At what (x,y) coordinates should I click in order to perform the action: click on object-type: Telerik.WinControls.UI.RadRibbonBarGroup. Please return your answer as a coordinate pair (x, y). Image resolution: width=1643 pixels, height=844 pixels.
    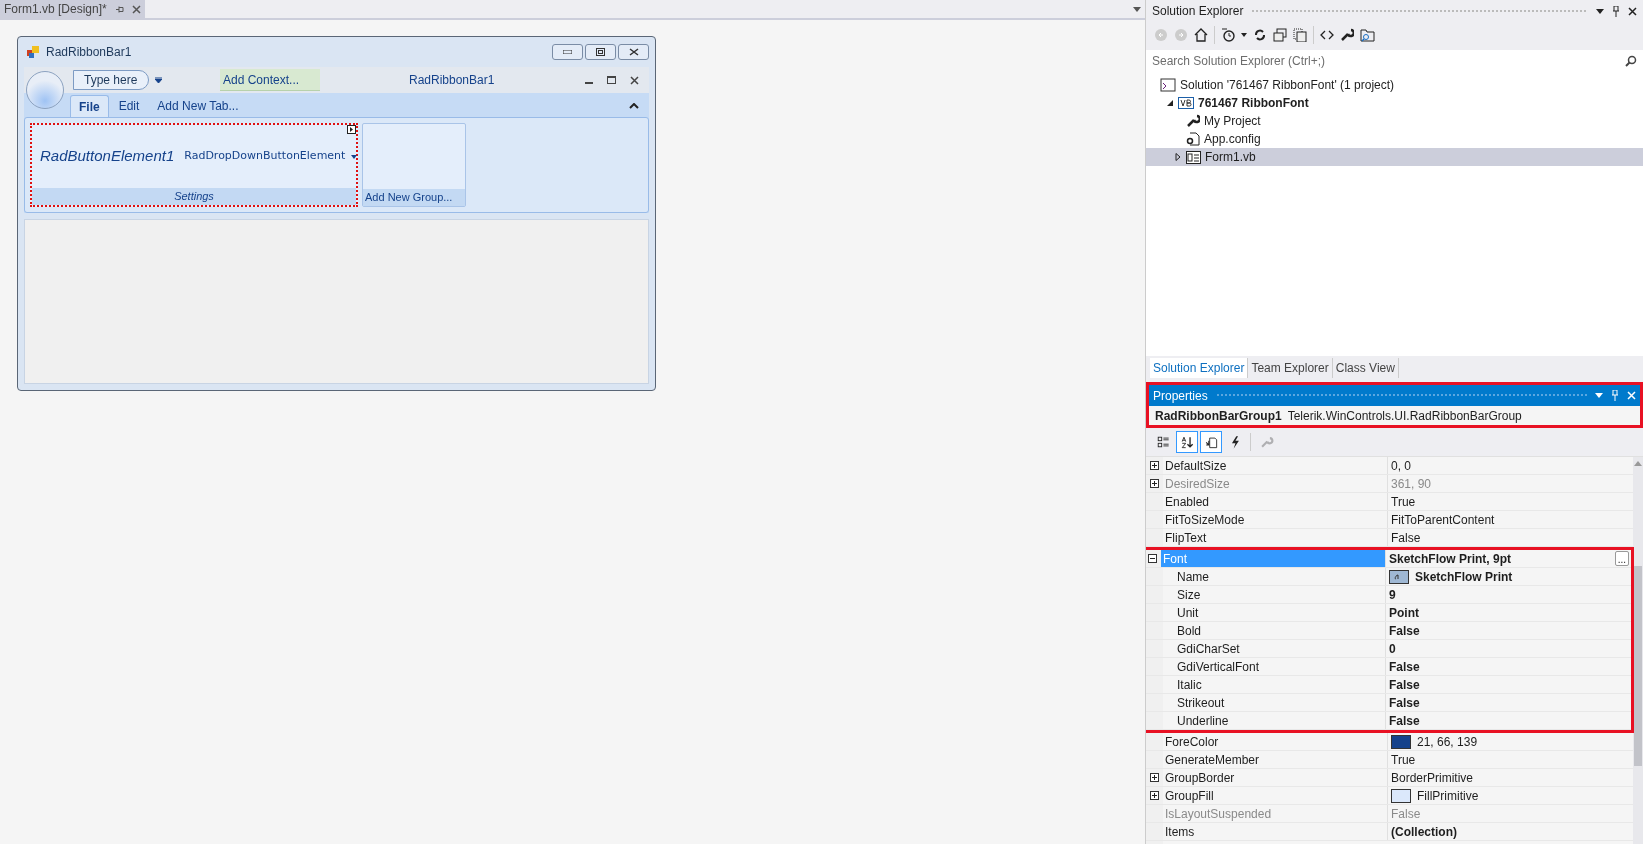
    Looking at the image, I should click on (1404, 416).